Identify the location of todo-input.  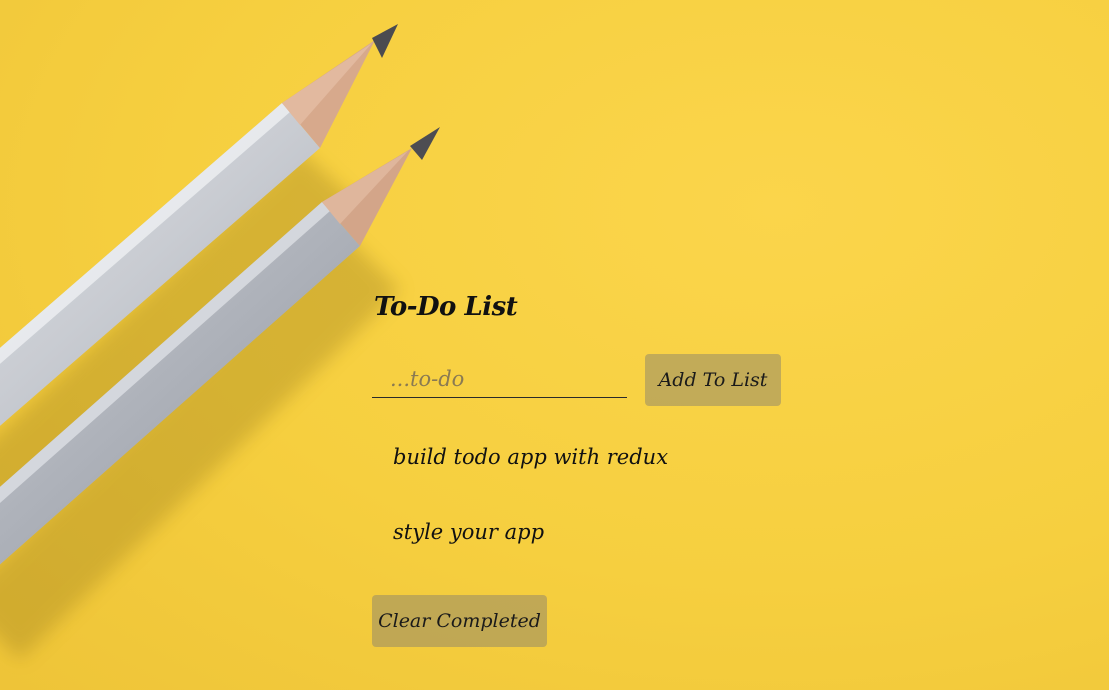
(499, 379).